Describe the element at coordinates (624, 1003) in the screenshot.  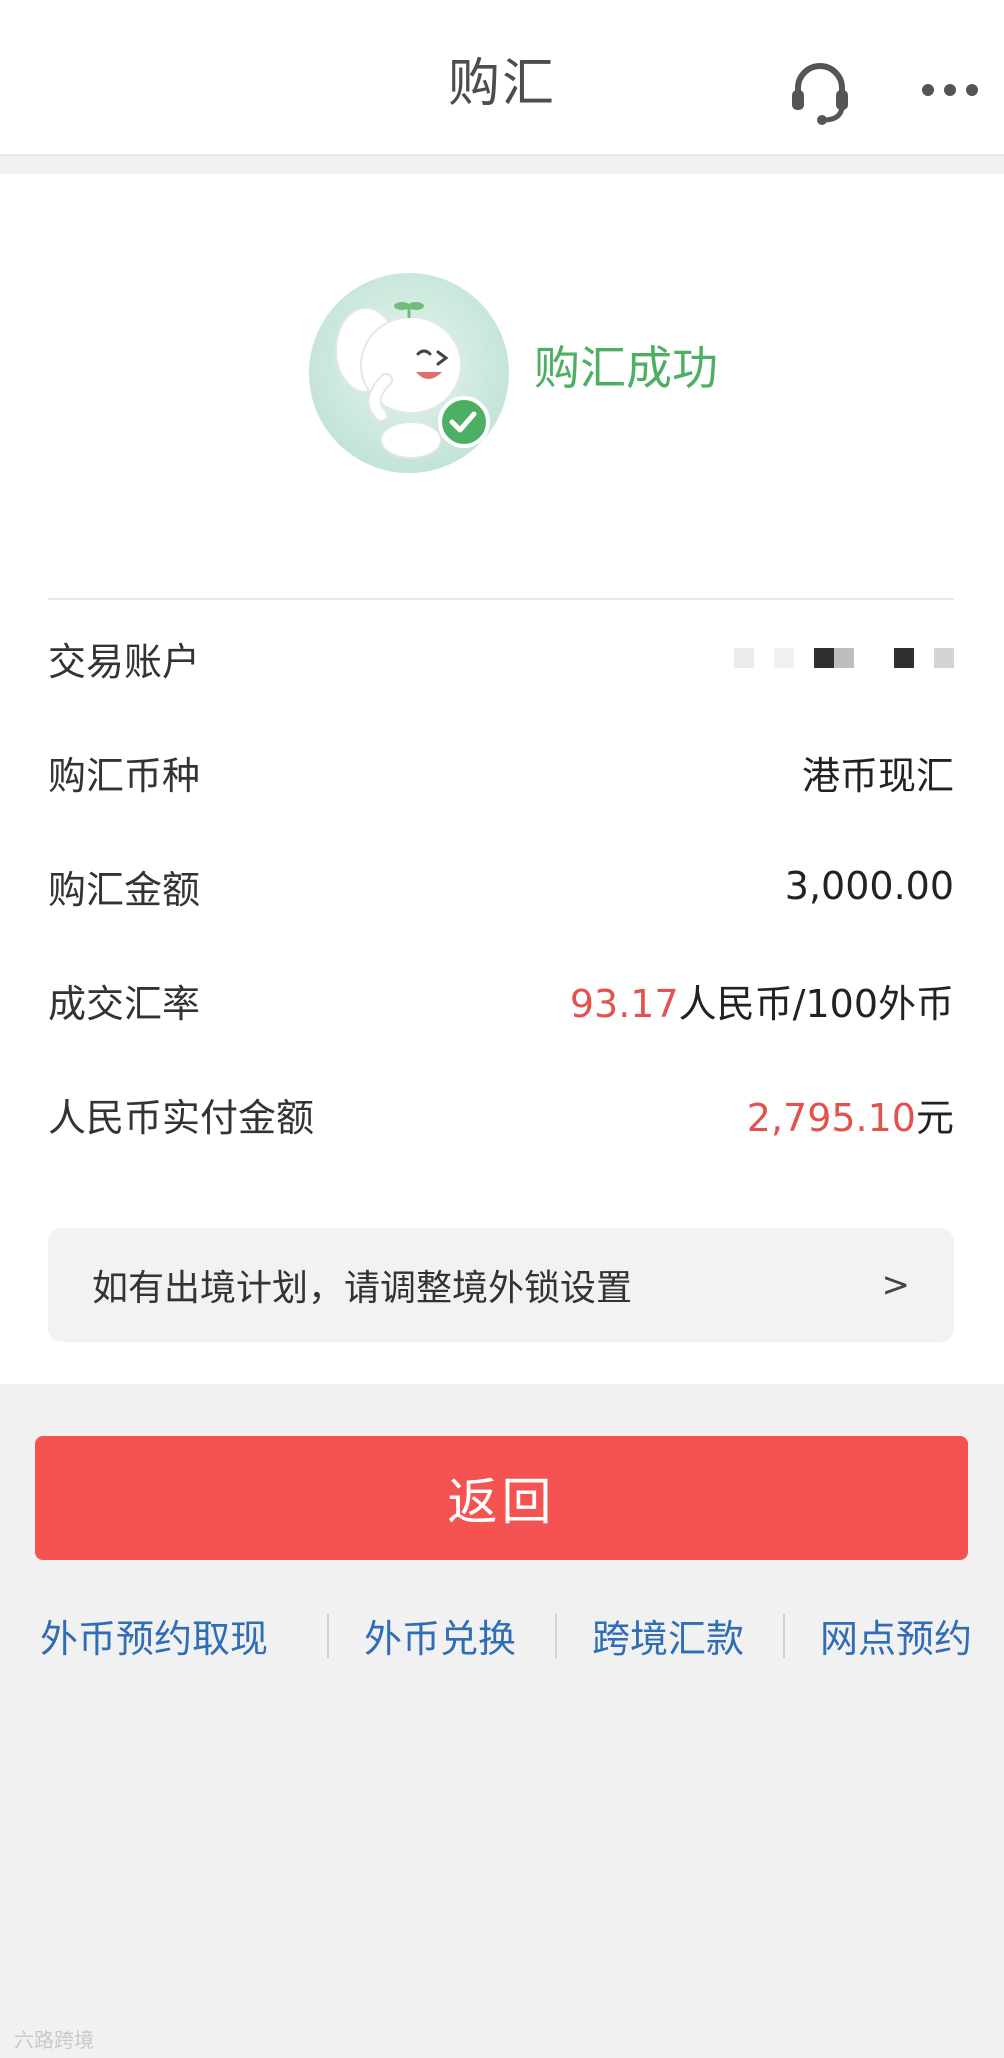
I see `rate-value: 93.17` at that location.